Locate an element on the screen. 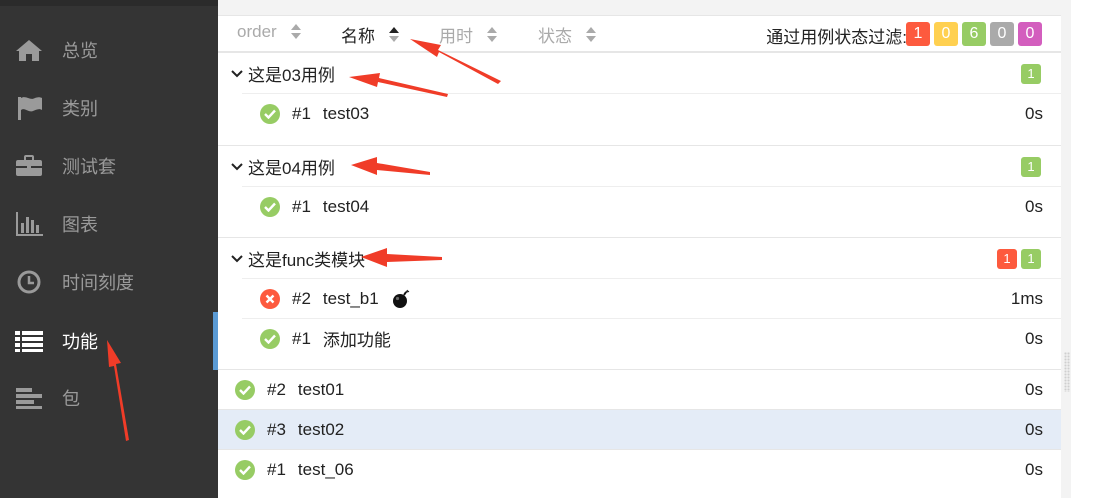 The image size is (1103, 498). case-name: test01 is located at coordinates (321, 389).